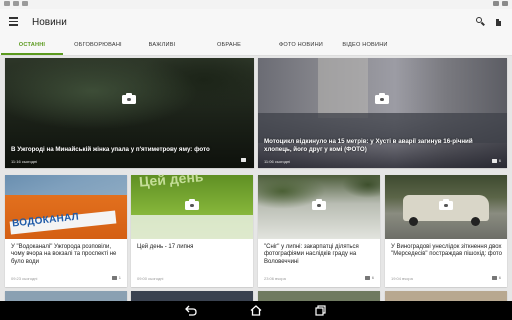  What do you see at coordinates (321, 310) in the screenshot?
I see `recents-icon` at bounding box center [321, 310].